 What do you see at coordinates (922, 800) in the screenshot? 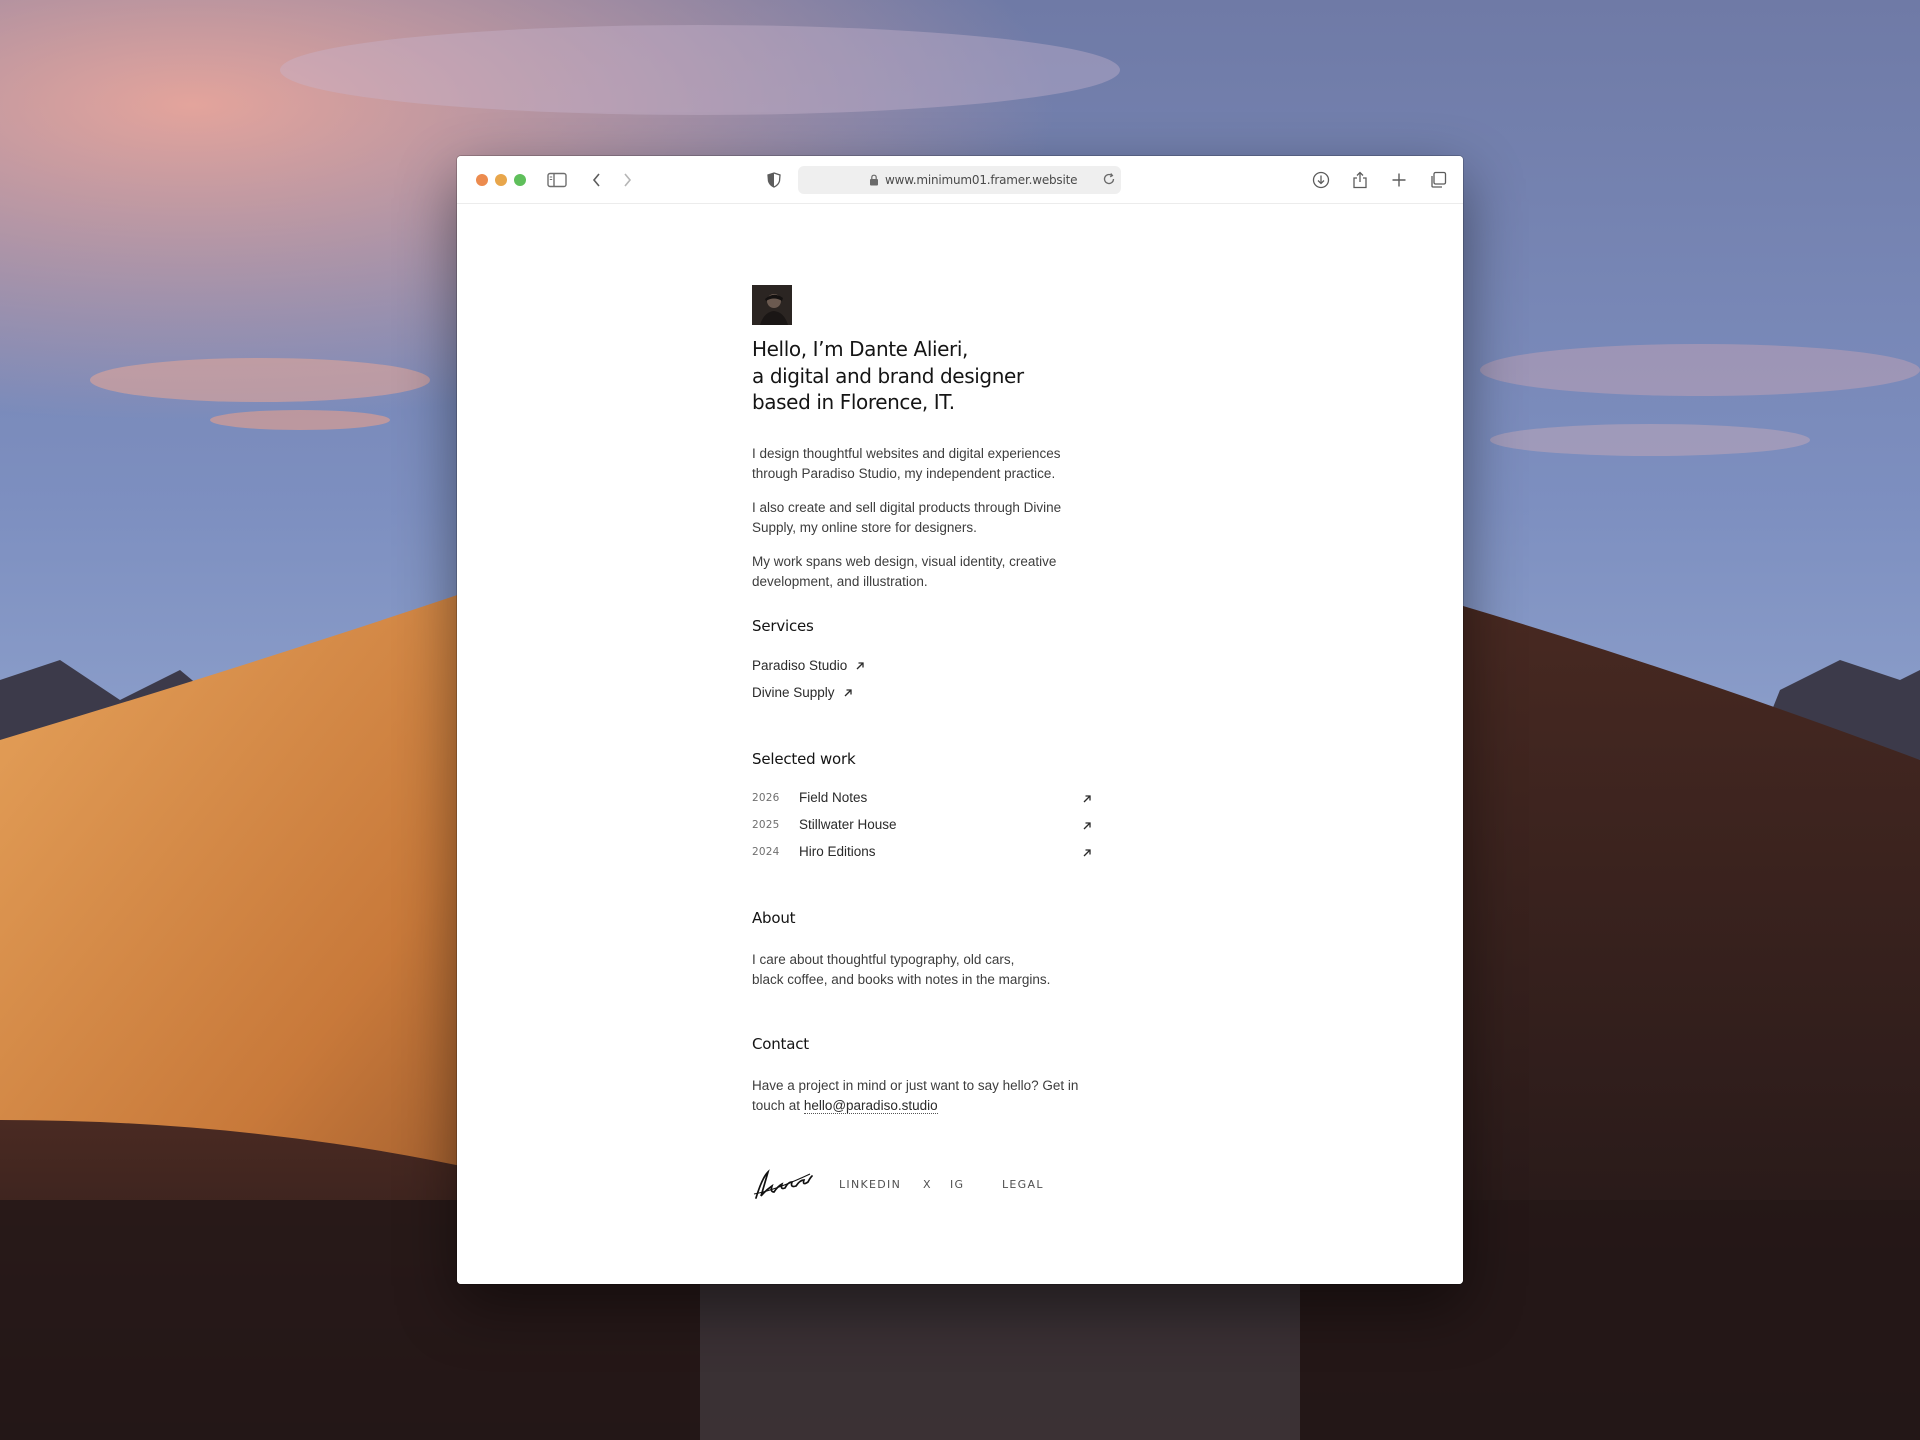
I see `work-item-field-notes: 2026 Field Notes` at bounding box center [922, 800].